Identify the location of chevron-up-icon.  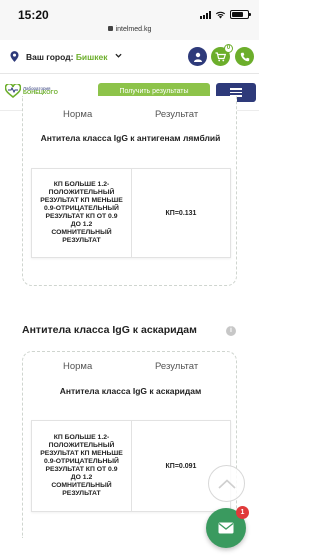
(226, 483).